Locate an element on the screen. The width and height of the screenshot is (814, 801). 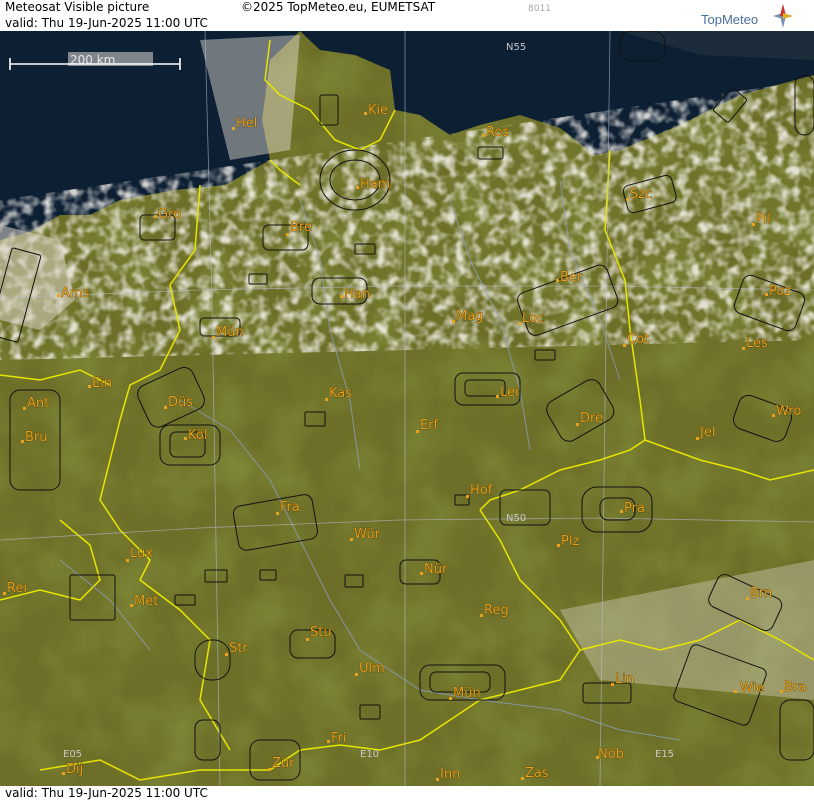
footer-bar: valid: Thu 19-Jun-2025 11:00 UTC is located at coordinates (407, 793).